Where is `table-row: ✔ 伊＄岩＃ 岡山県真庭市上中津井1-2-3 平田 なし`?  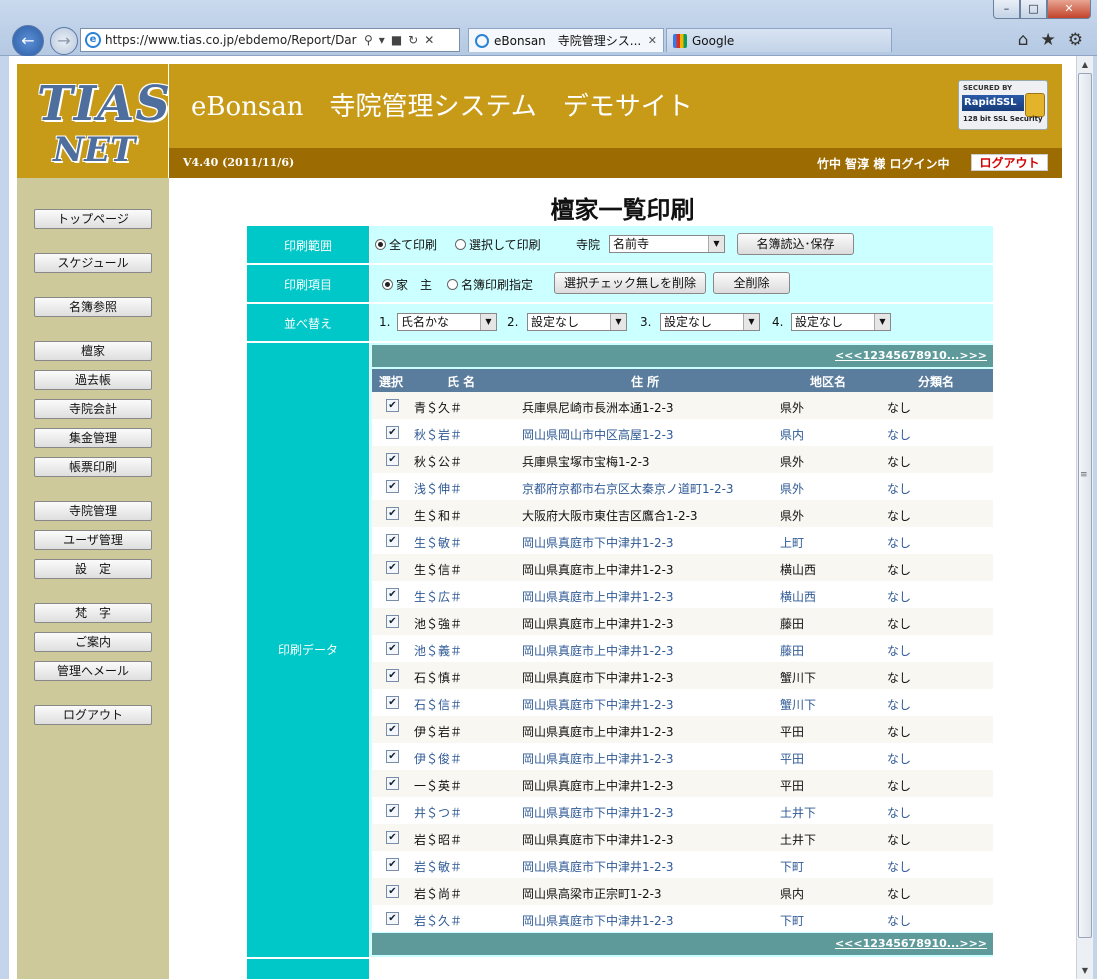 table-row: ✔ 伊＄岩＃ 岡山県真庭市上中津井1-2-3 平田 なし is located at coordinates (682, 729).